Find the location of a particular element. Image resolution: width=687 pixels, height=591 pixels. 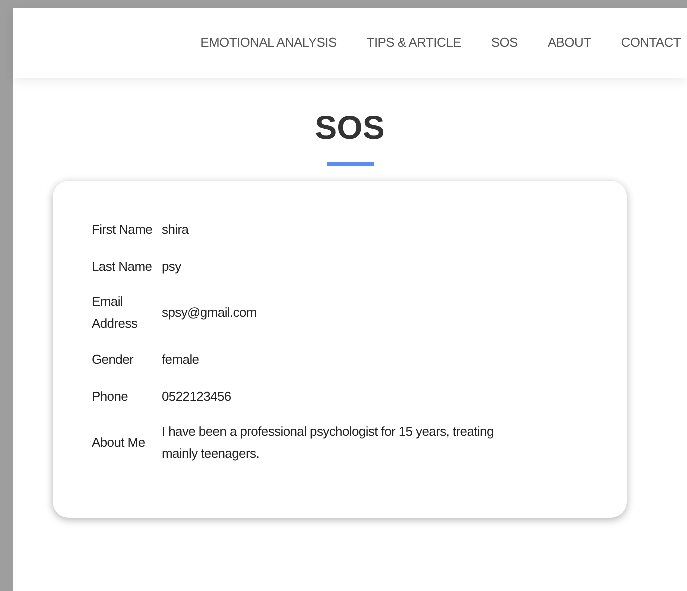

field-value: female is located at coordinates (181, 359).